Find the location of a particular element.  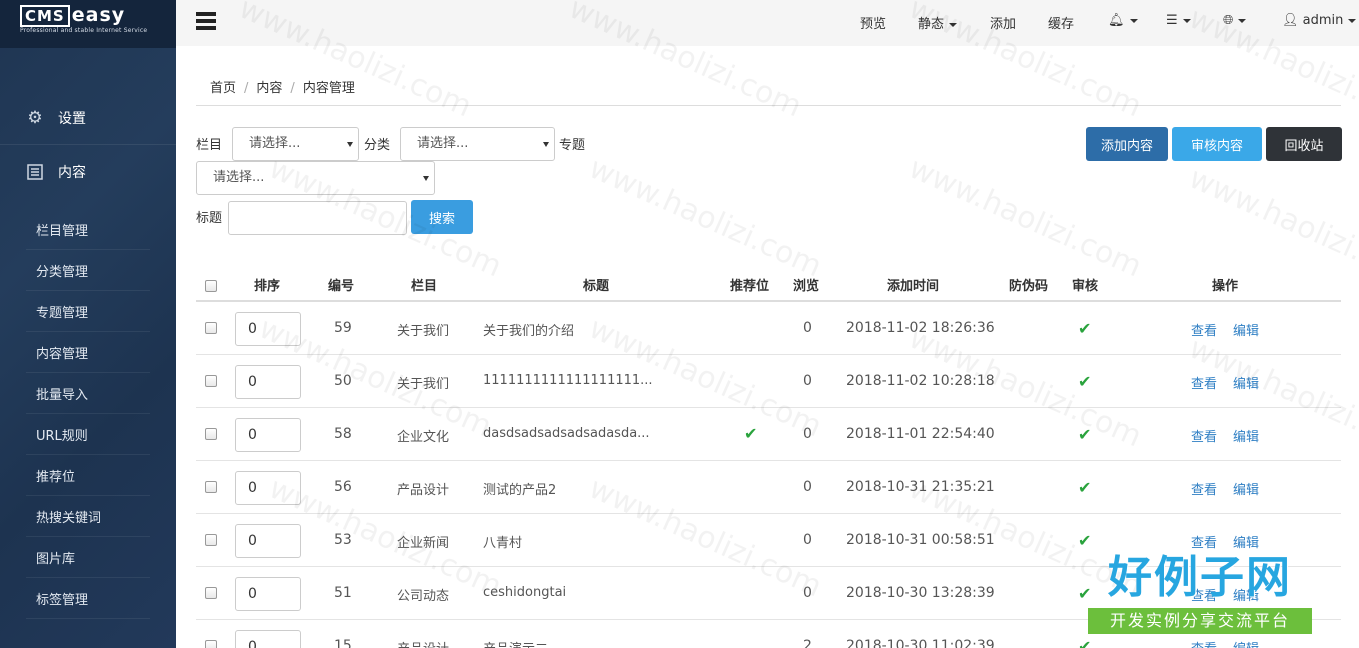

nav-preview: 预览 is located at coordinates (873, 22).